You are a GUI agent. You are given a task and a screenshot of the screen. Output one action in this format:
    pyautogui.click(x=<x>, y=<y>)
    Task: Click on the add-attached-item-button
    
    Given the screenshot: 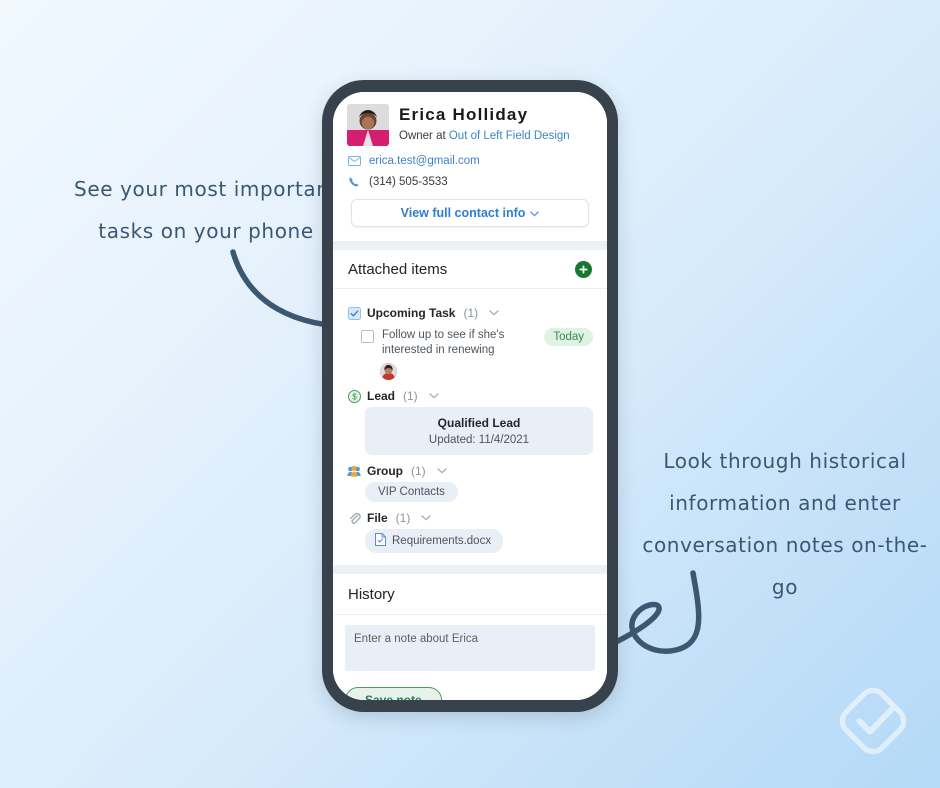 What is the action you would take?
    pyautogui.click(x=583, y=269)
    